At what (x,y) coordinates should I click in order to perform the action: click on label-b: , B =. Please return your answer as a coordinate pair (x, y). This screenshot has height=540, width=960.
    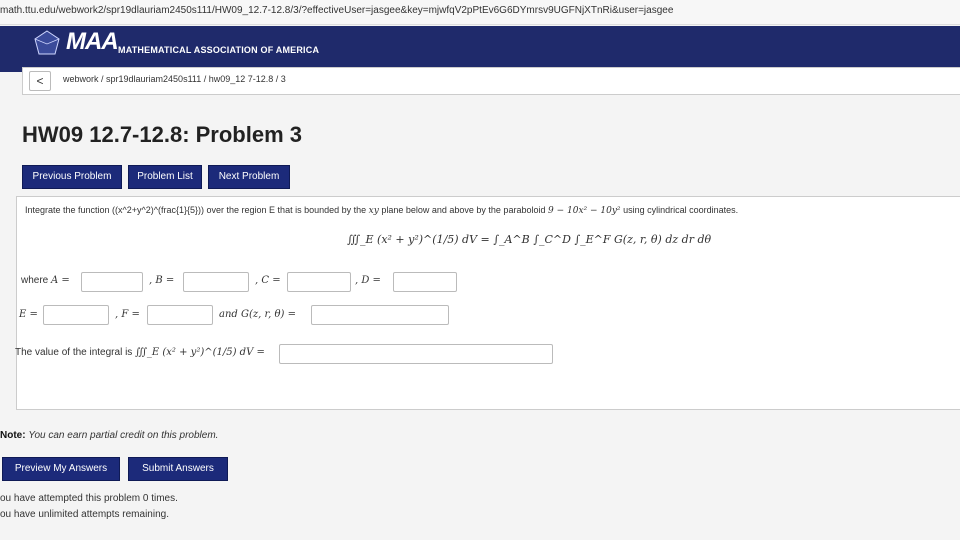
    Looking at the image, I should click on (161, 280).